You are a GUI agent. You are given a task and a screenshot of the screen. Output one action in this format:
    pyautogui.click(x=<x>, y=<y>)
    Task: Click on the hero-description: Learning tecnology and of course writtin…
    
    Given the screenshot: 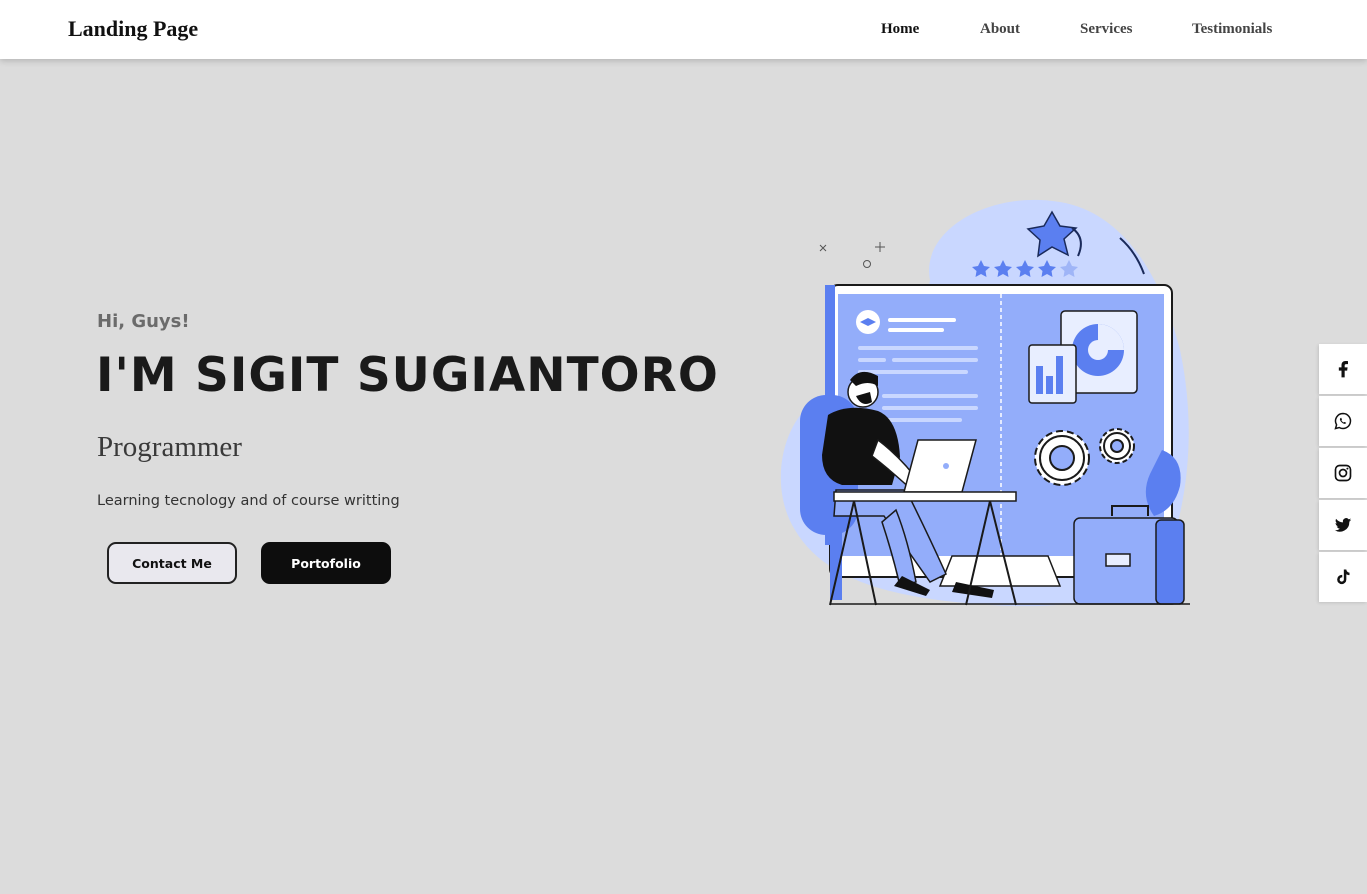 What is the action you would take?
    pyautogui.click(x=248, y=501)
    